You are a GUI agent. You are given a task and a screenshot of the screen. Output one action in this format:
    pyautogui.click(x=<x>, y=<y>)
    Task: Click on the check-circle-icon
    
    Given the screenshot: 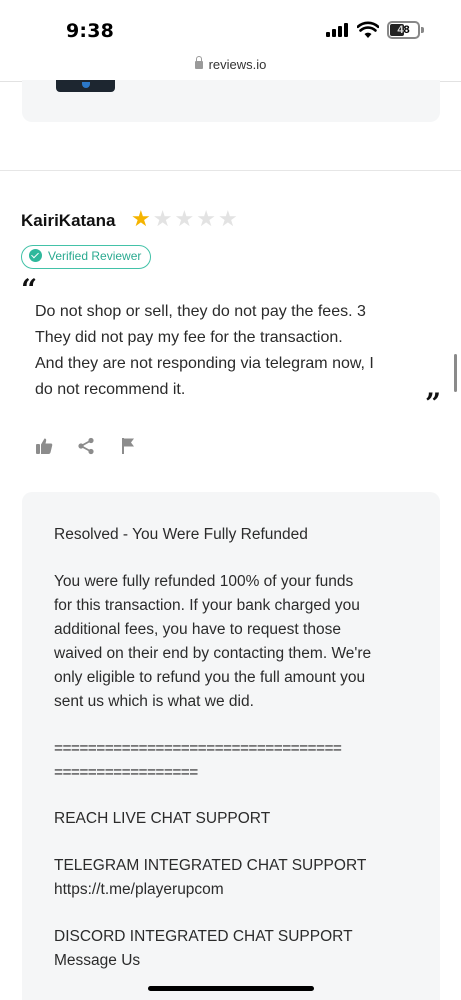 What is the action you would take?
    pyautogui.click(x=35, y=256)
    